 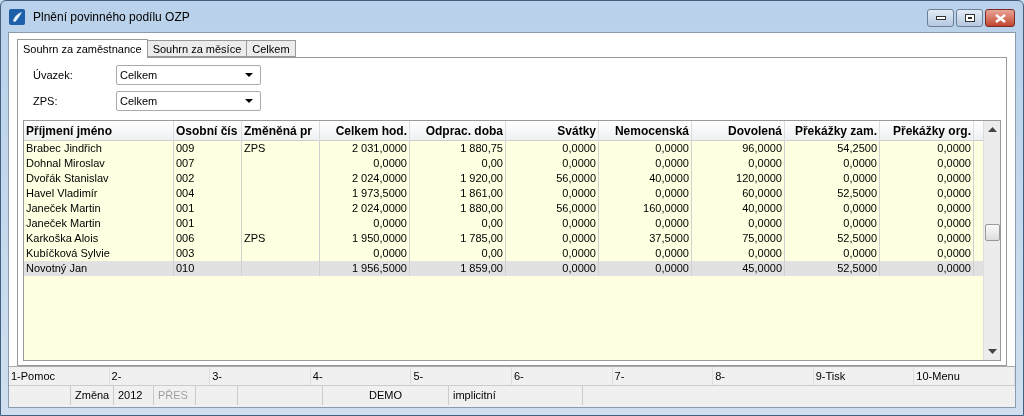 What do you see at coordinates (82, 48) in the screenshot?
I see `tab: Souhrn za zaměstnance` at bounding box center [82, 48].